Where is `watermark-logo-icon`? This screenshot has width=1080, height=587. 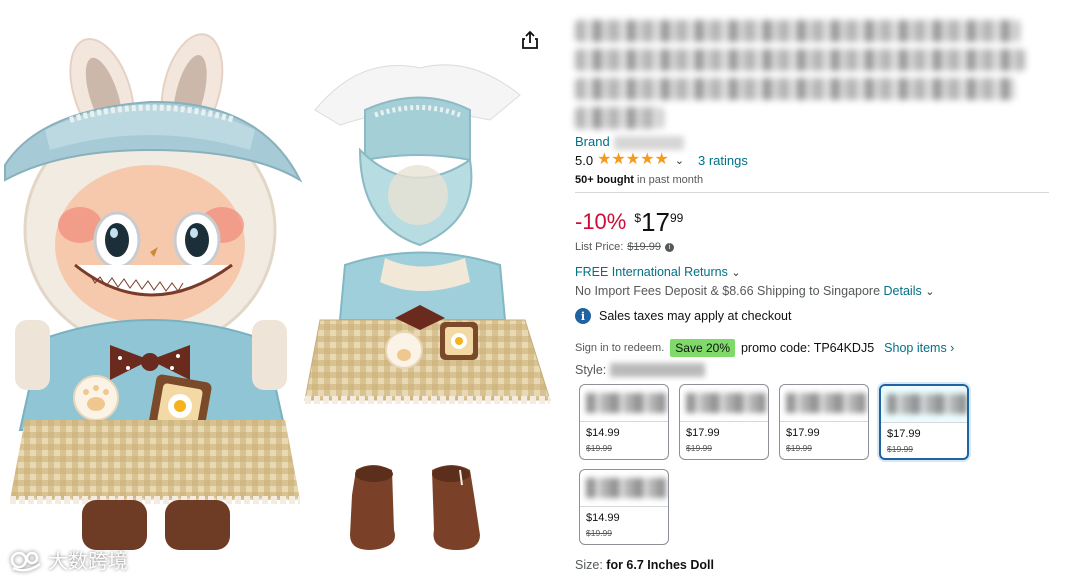
watermark-logo-icon is located at coordinates (25, 561).